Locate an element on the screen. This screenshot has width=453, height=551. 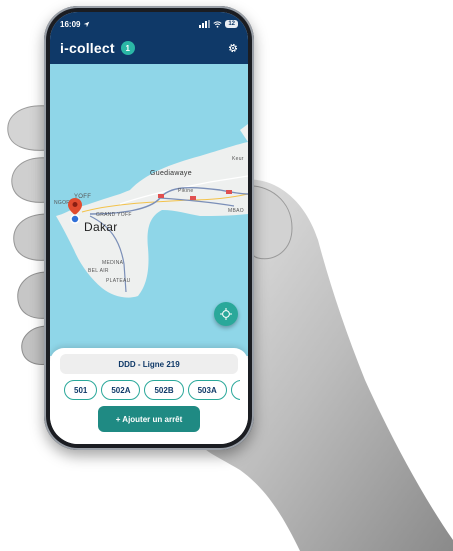
notification-count-badge: 1 is located at coordinates (127, 48).